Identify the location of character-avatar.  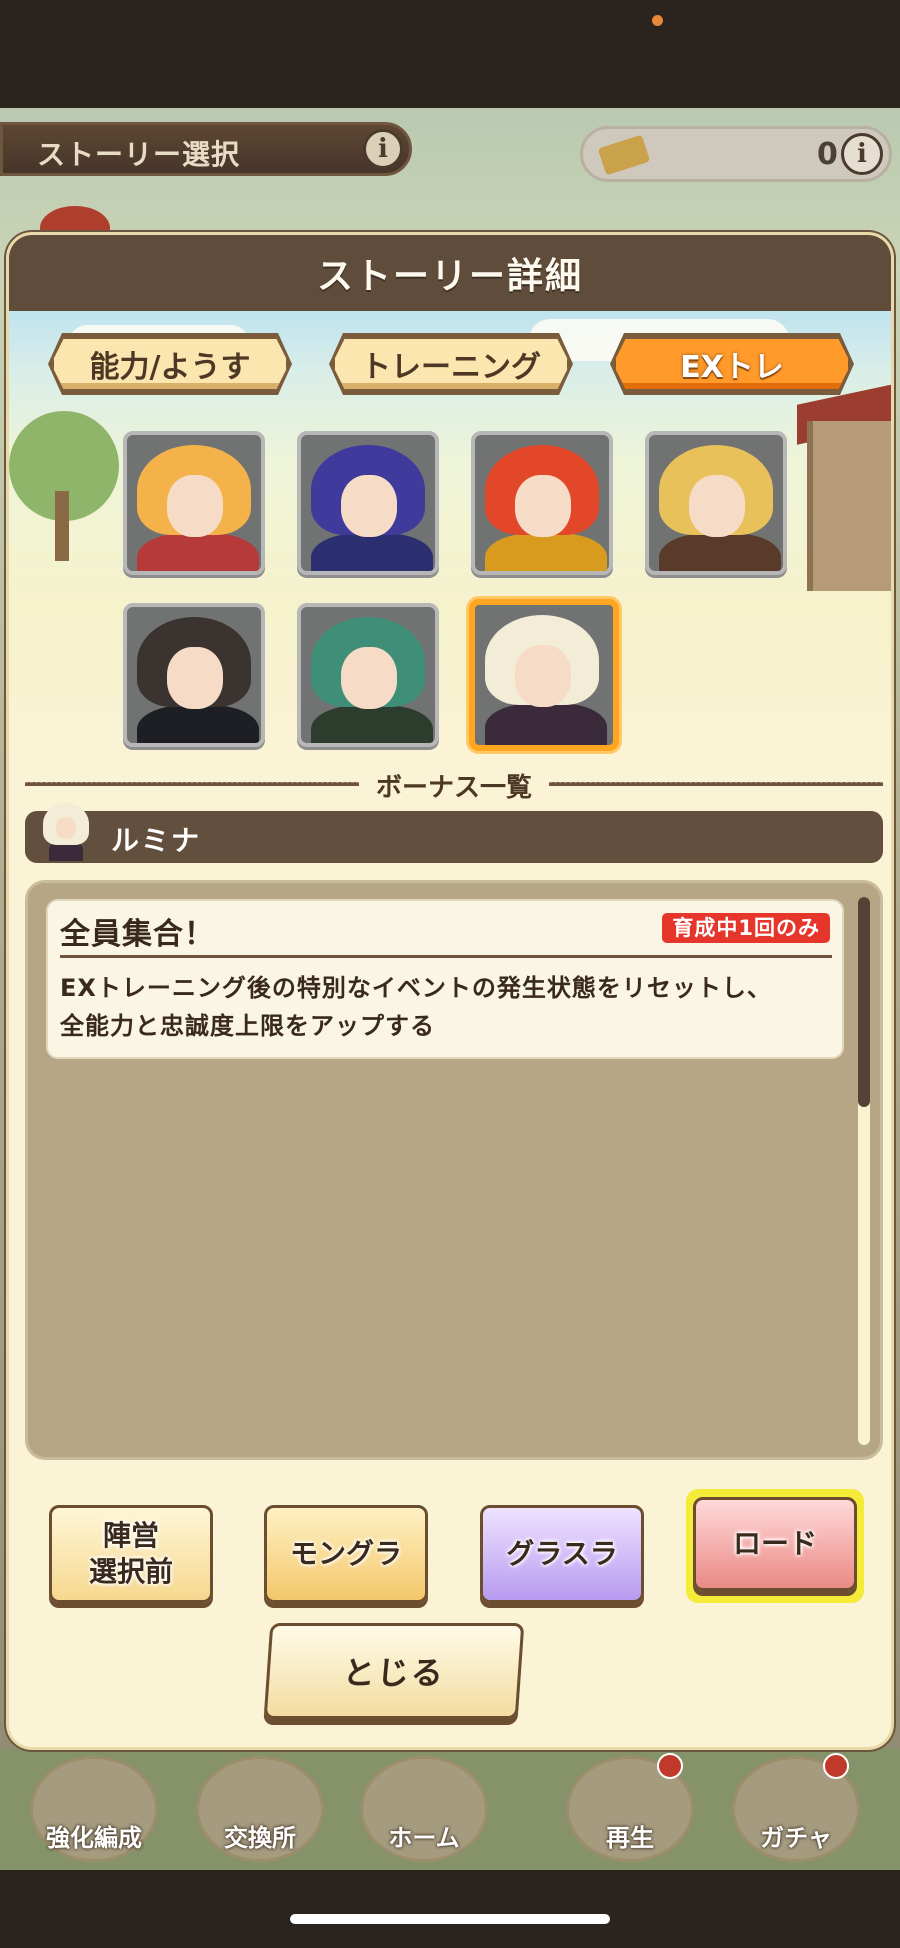
(66, 832).